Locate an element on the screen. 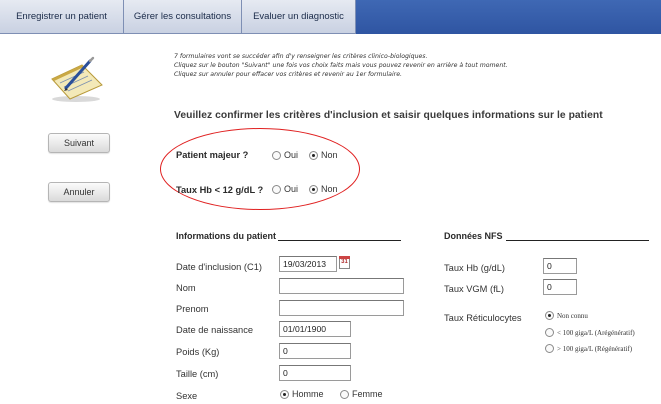 This screenshot has width=661, height=404. inclusion-date-field: 19/03/2013 is located at coordinates (308, 264).